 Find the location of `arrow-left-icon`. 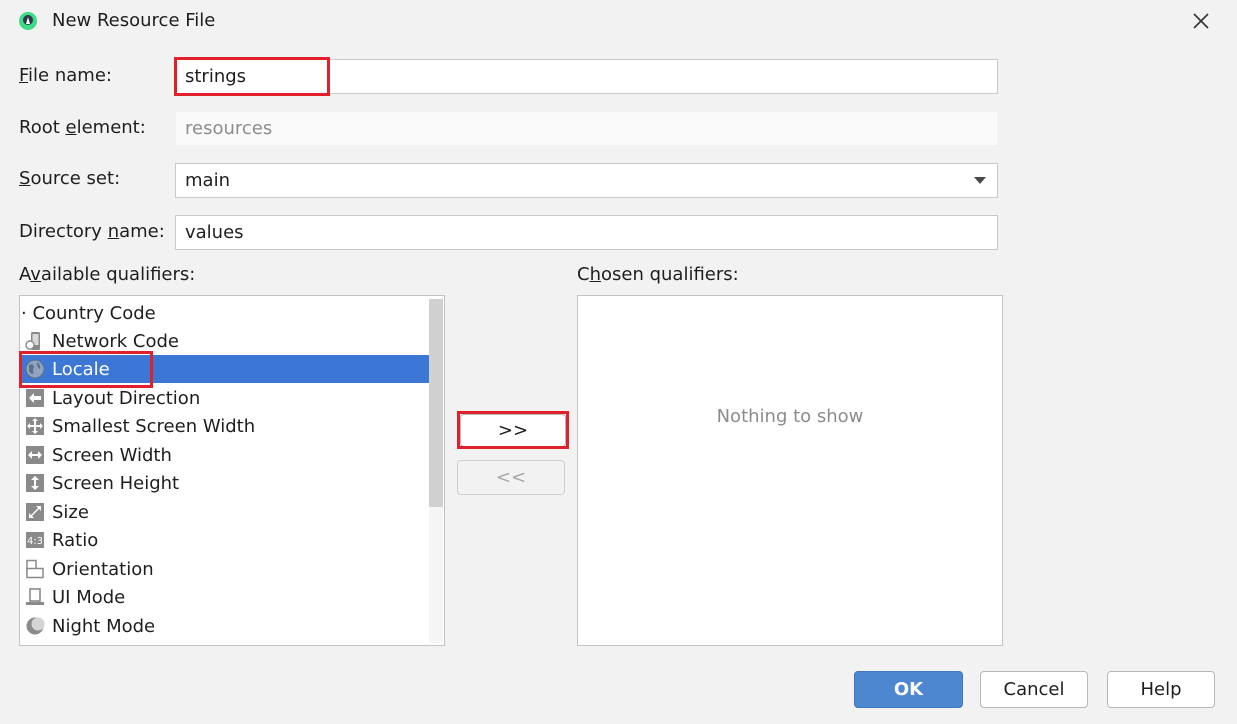

arrow-left-icon is located at coordinates (35, 398).